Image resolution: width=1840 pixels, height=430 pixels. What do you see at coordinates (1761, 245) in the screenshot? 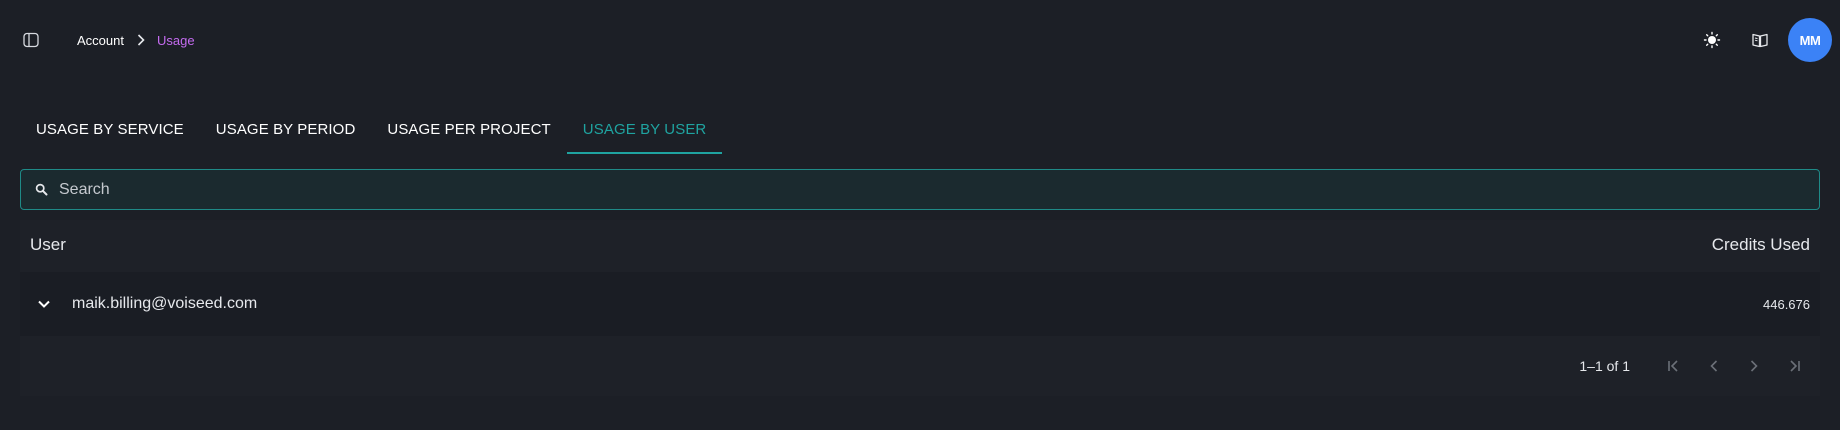
I see `column-header-credits-used: Credits Used` at bounding box center [1761, 245].